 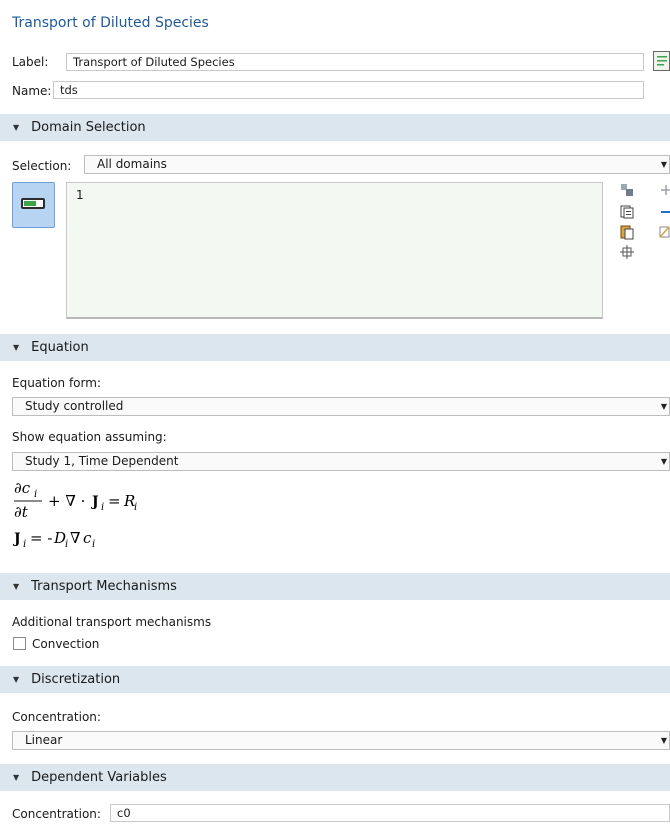 What do you see at coordinates (627, 212) in the screenshot?
I see `paste-selection-icon` at bounding box center [627, 212].